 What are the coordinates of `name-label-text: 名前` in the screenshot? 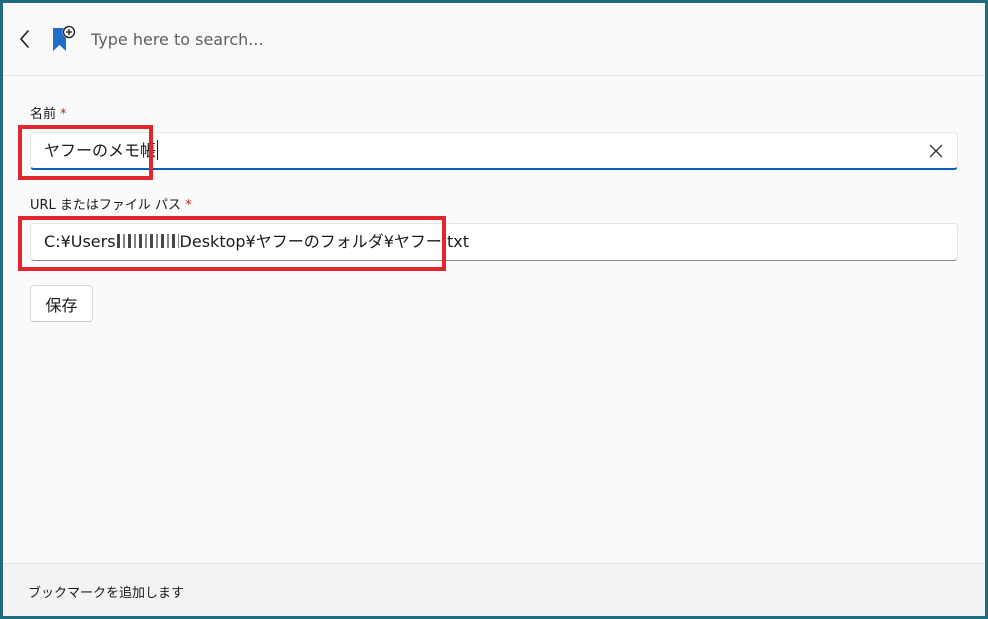 It's located at (43, 114).